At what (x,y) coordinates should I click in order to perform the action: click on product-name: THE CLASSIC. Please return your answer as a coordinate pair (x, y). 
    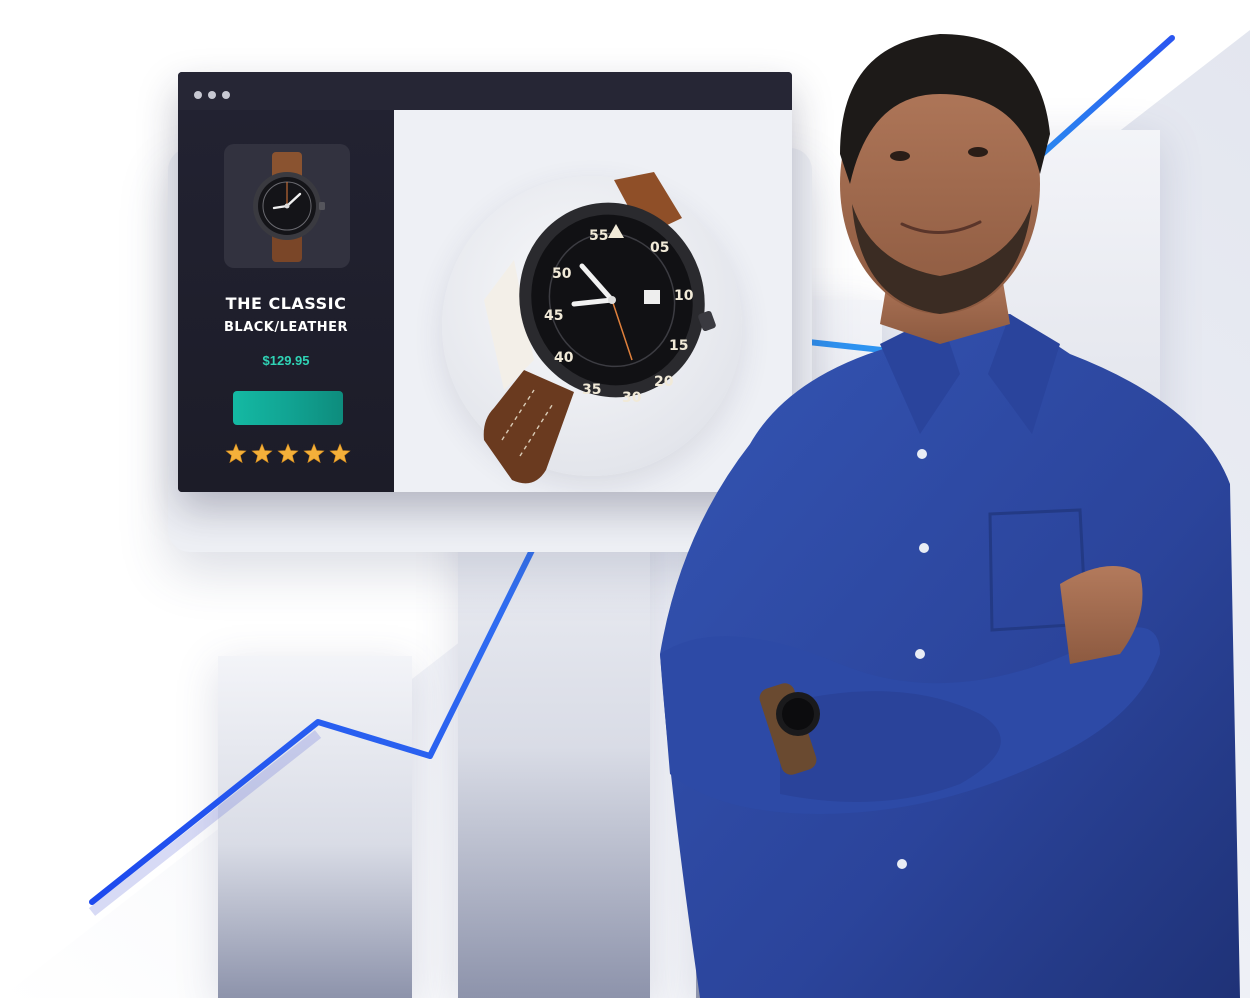
    Looking at the image, I should click on (286, 303).